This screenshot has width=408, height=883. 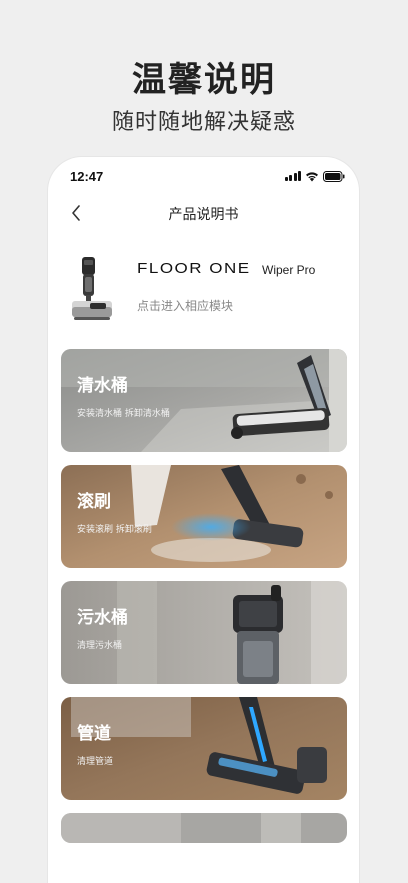 I want to click on card-title: 管道, so click(x=94, y=734).